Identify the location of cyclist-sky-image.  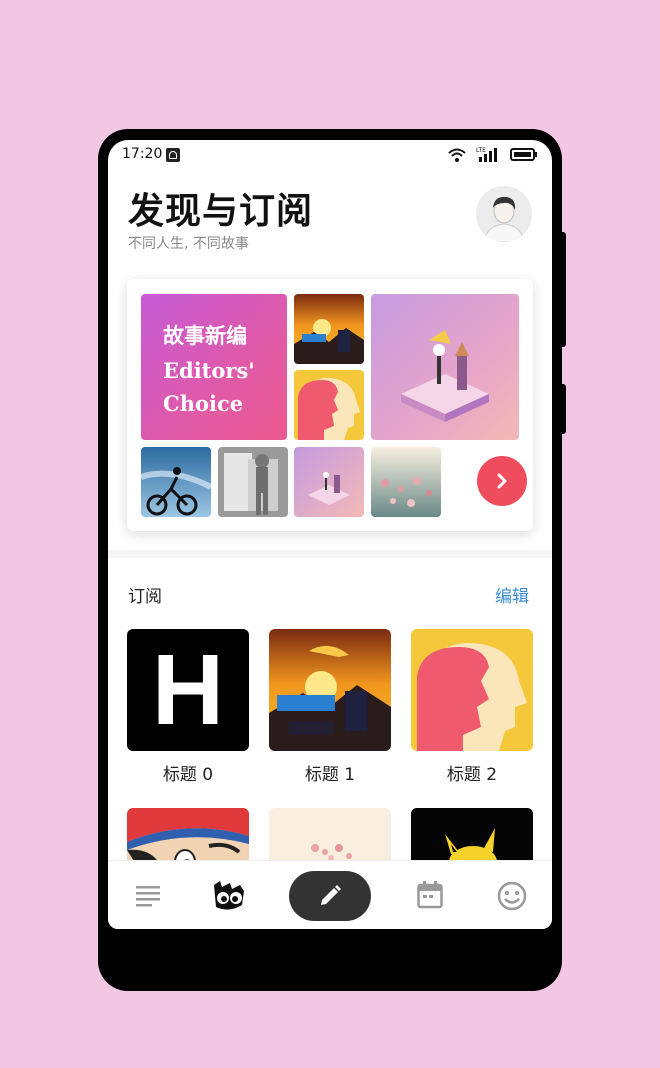
(176, 482).